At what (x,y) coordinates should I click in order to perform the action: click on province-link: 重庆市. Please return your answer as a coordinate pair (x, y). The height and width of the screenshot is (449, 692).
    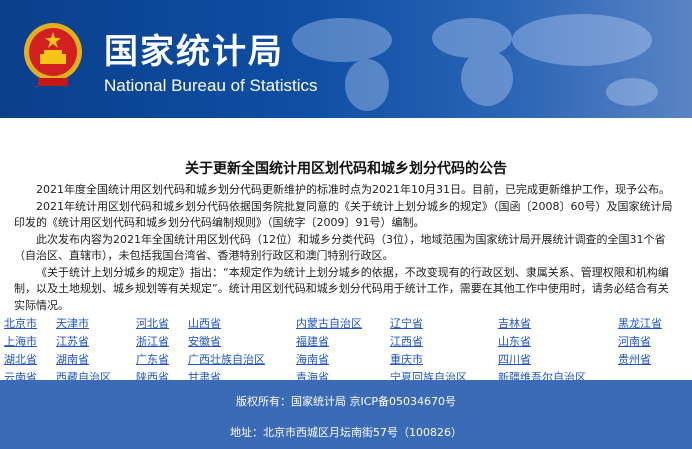
    Looking at the image, I should click on (406, 359).